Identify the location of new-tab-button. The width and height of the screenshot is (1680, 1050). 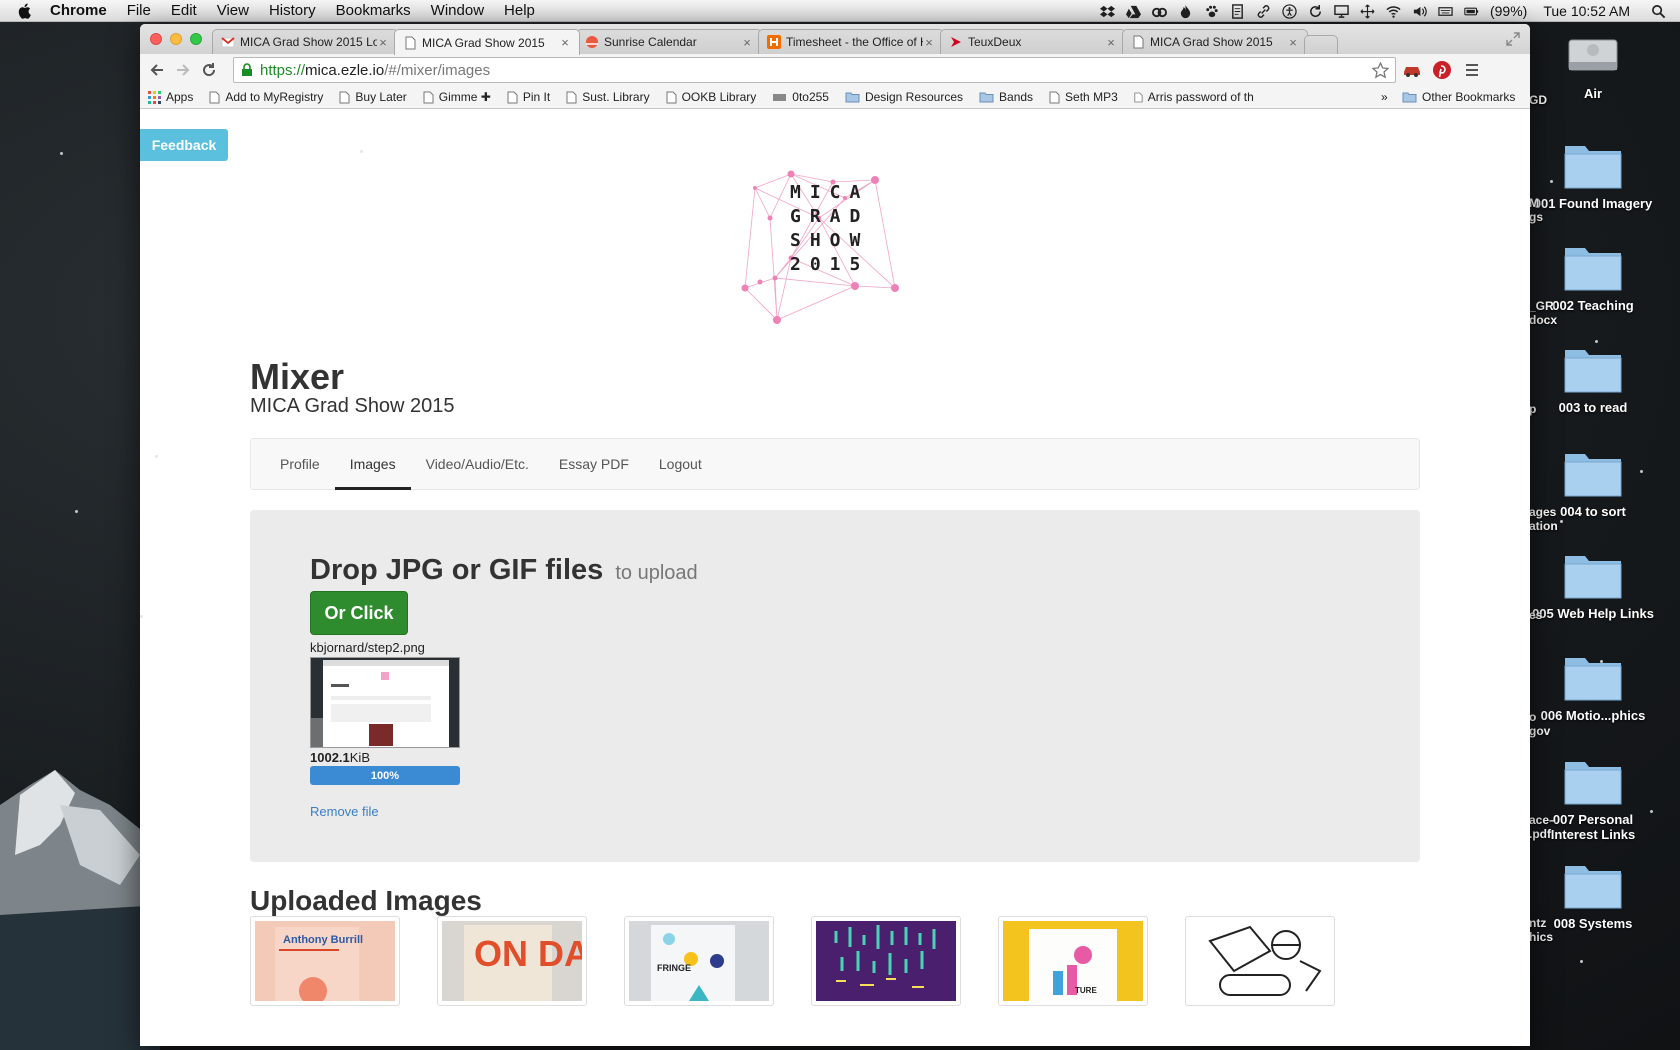
(1321, 44).